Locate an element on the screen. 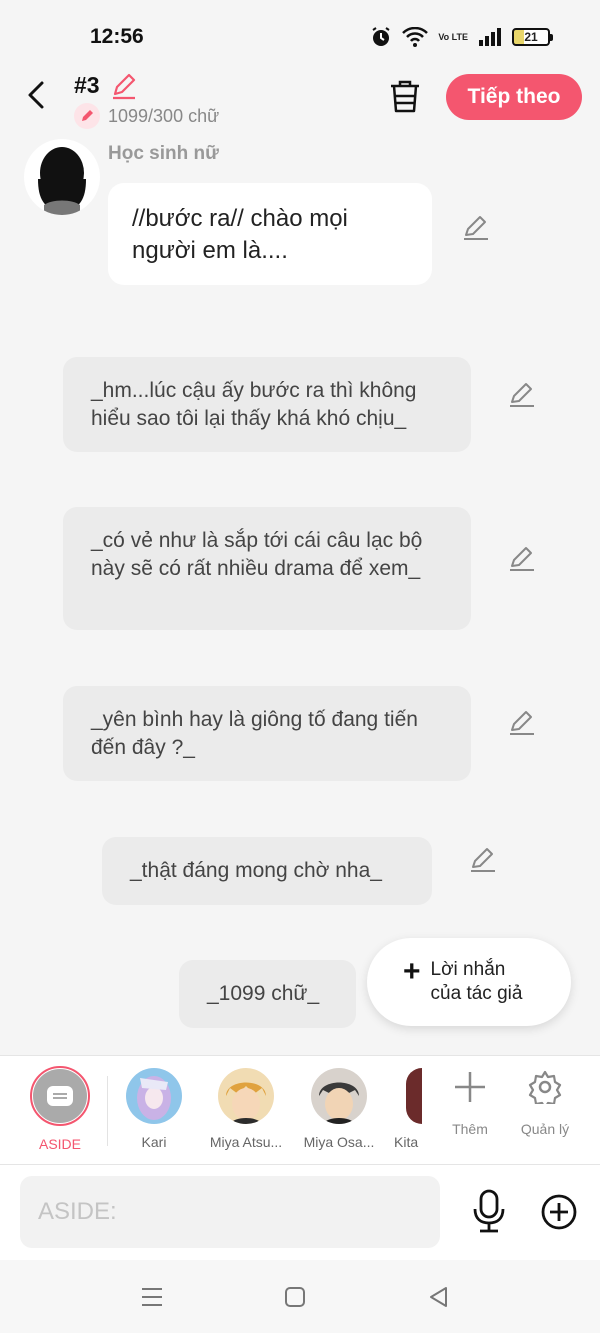 The width and height of the screenshot is (600, 1333). character-label: Kari is located at coordinates (154, 1142).